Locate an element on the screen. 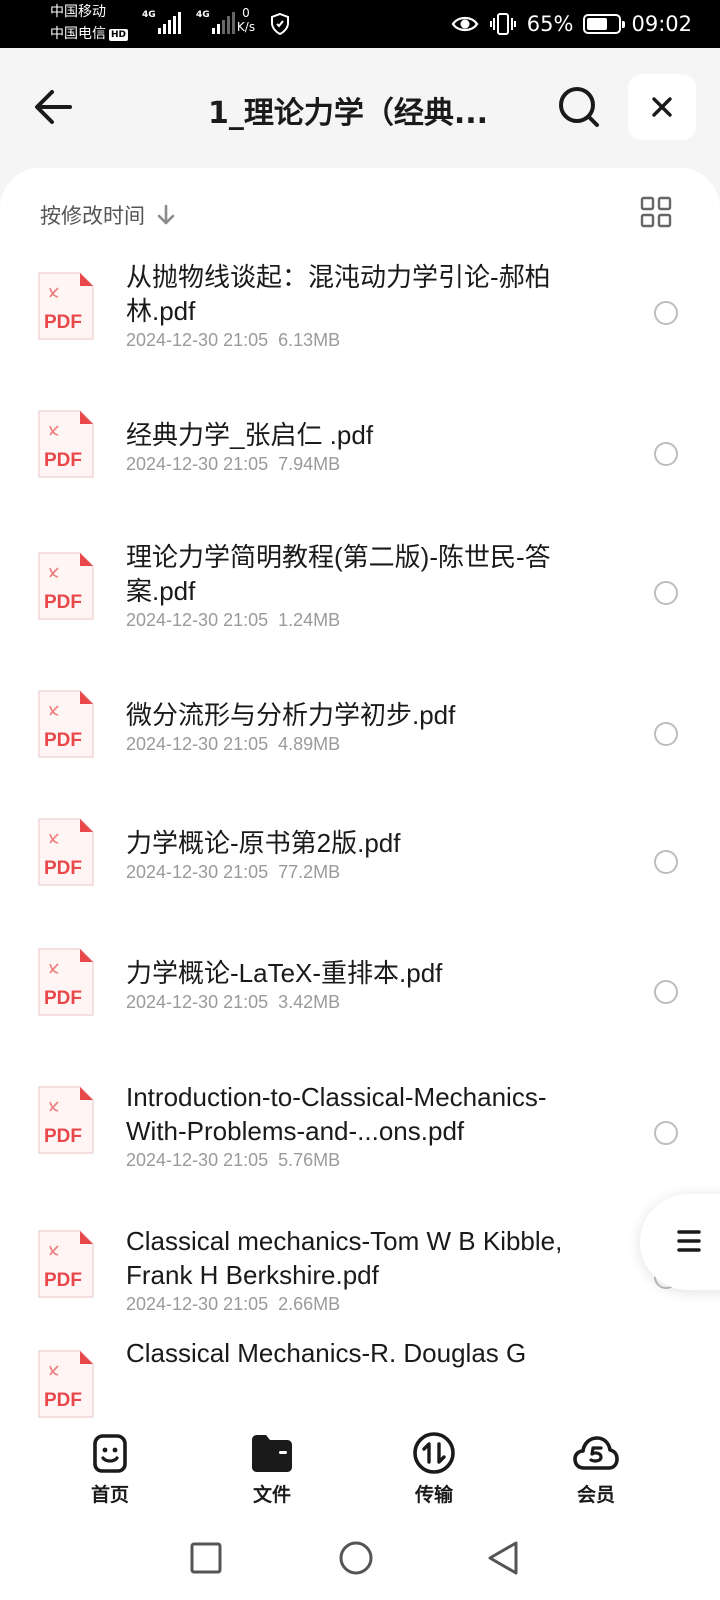 This screenshot has height=1600, width=720. file-list-item: PDF 经典力学_张启仁 .pdf 2024-12-30 21:05 7.94MB is located at coordinates (360, 466).